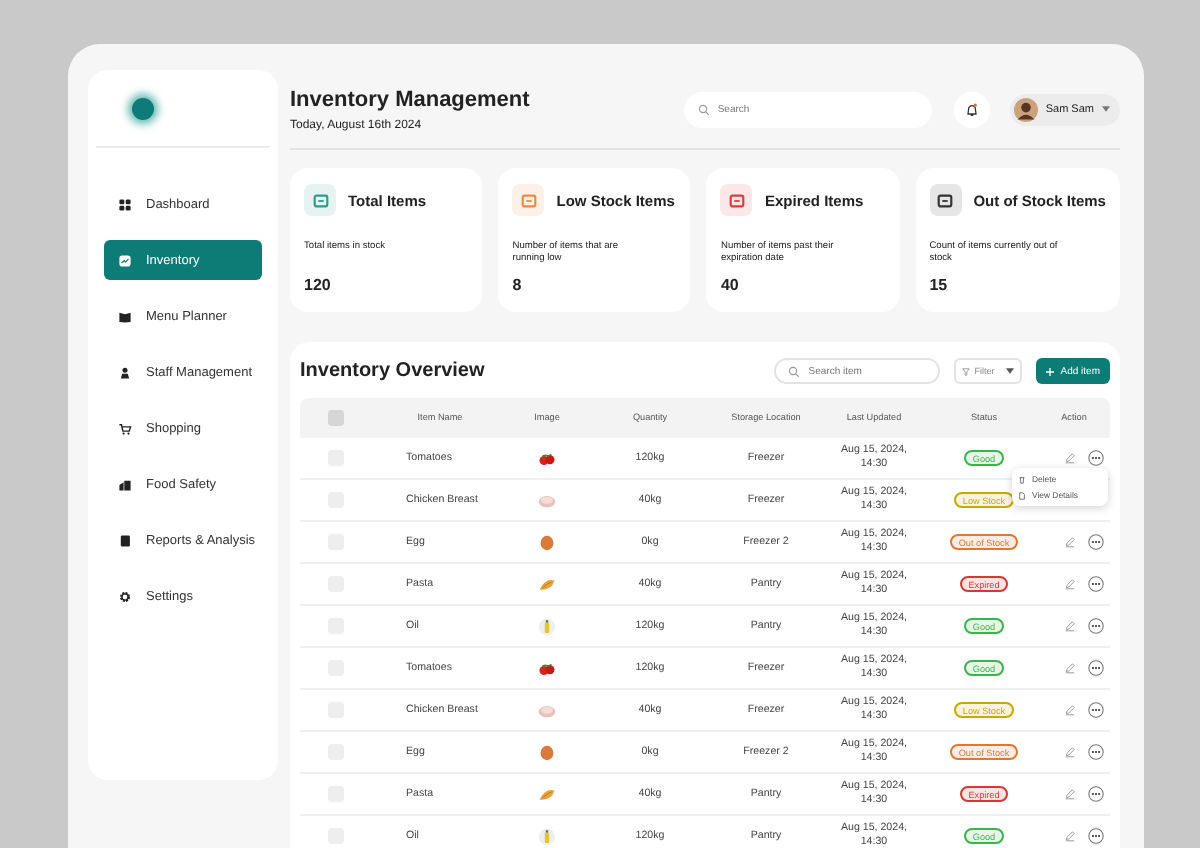 This screenshot has height=848, width=1200. Describe the element at coordinates (730, 285) in the screenshot. I see `card-value: 40` at that location.